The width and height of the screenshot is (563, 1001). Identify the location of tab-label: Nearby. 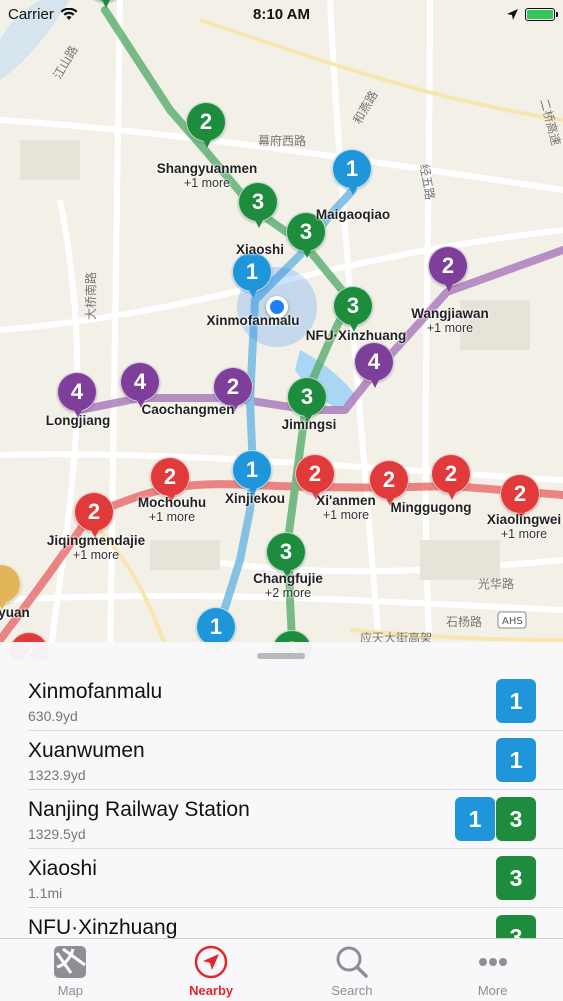
(211, 990).